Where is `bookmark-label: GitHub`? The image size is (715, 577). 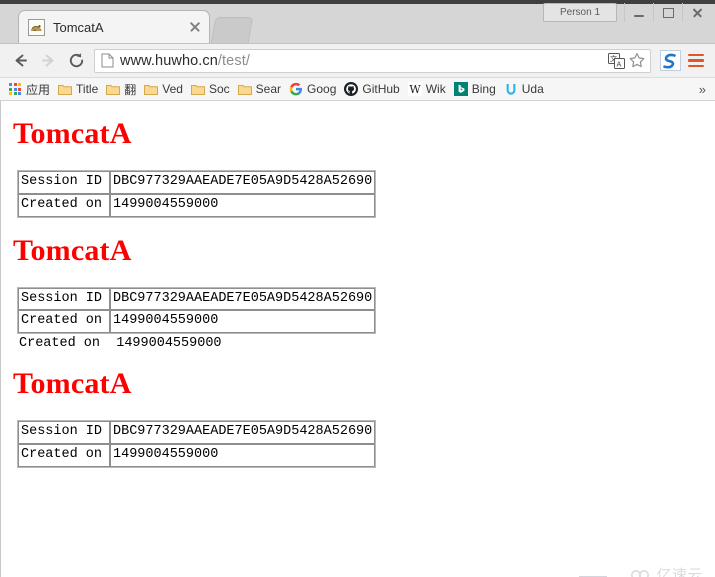 bookmark-label: GitHub is located at coordinates (380, 89).